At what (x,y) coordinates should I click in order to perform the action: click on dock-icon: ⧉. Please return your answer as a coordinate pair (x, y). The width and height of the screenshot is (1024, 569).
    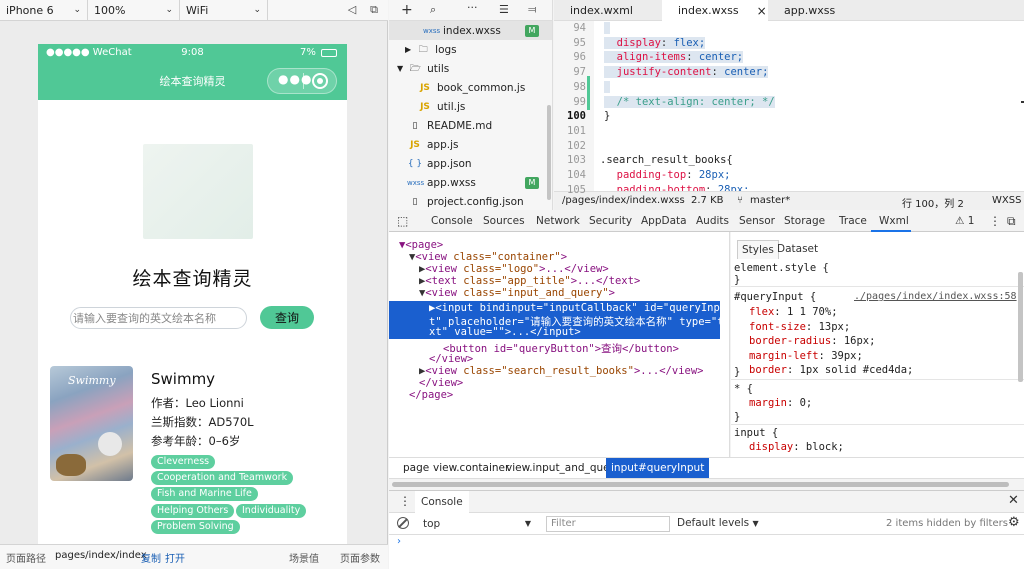
    Looking at the image, I should click on (1011, 221).